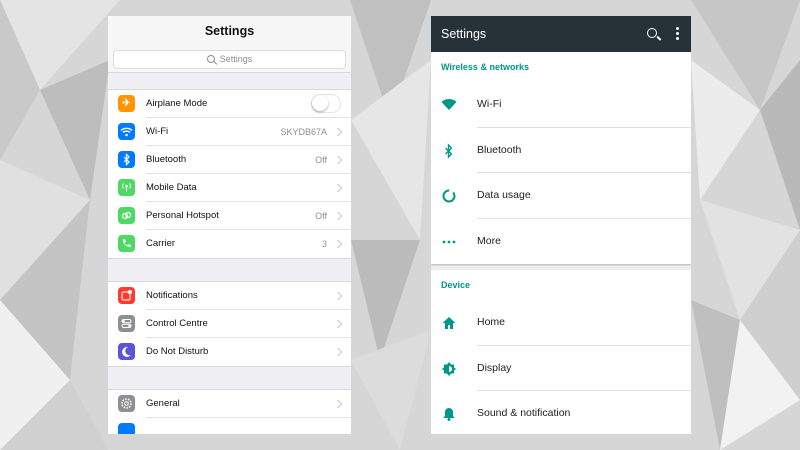 This screenshot has height=450, width=800. What do you see at coordinates (126, 103) in the screenshot?
I see `airplane-icon: ✈` at bounding box center [126, 103].